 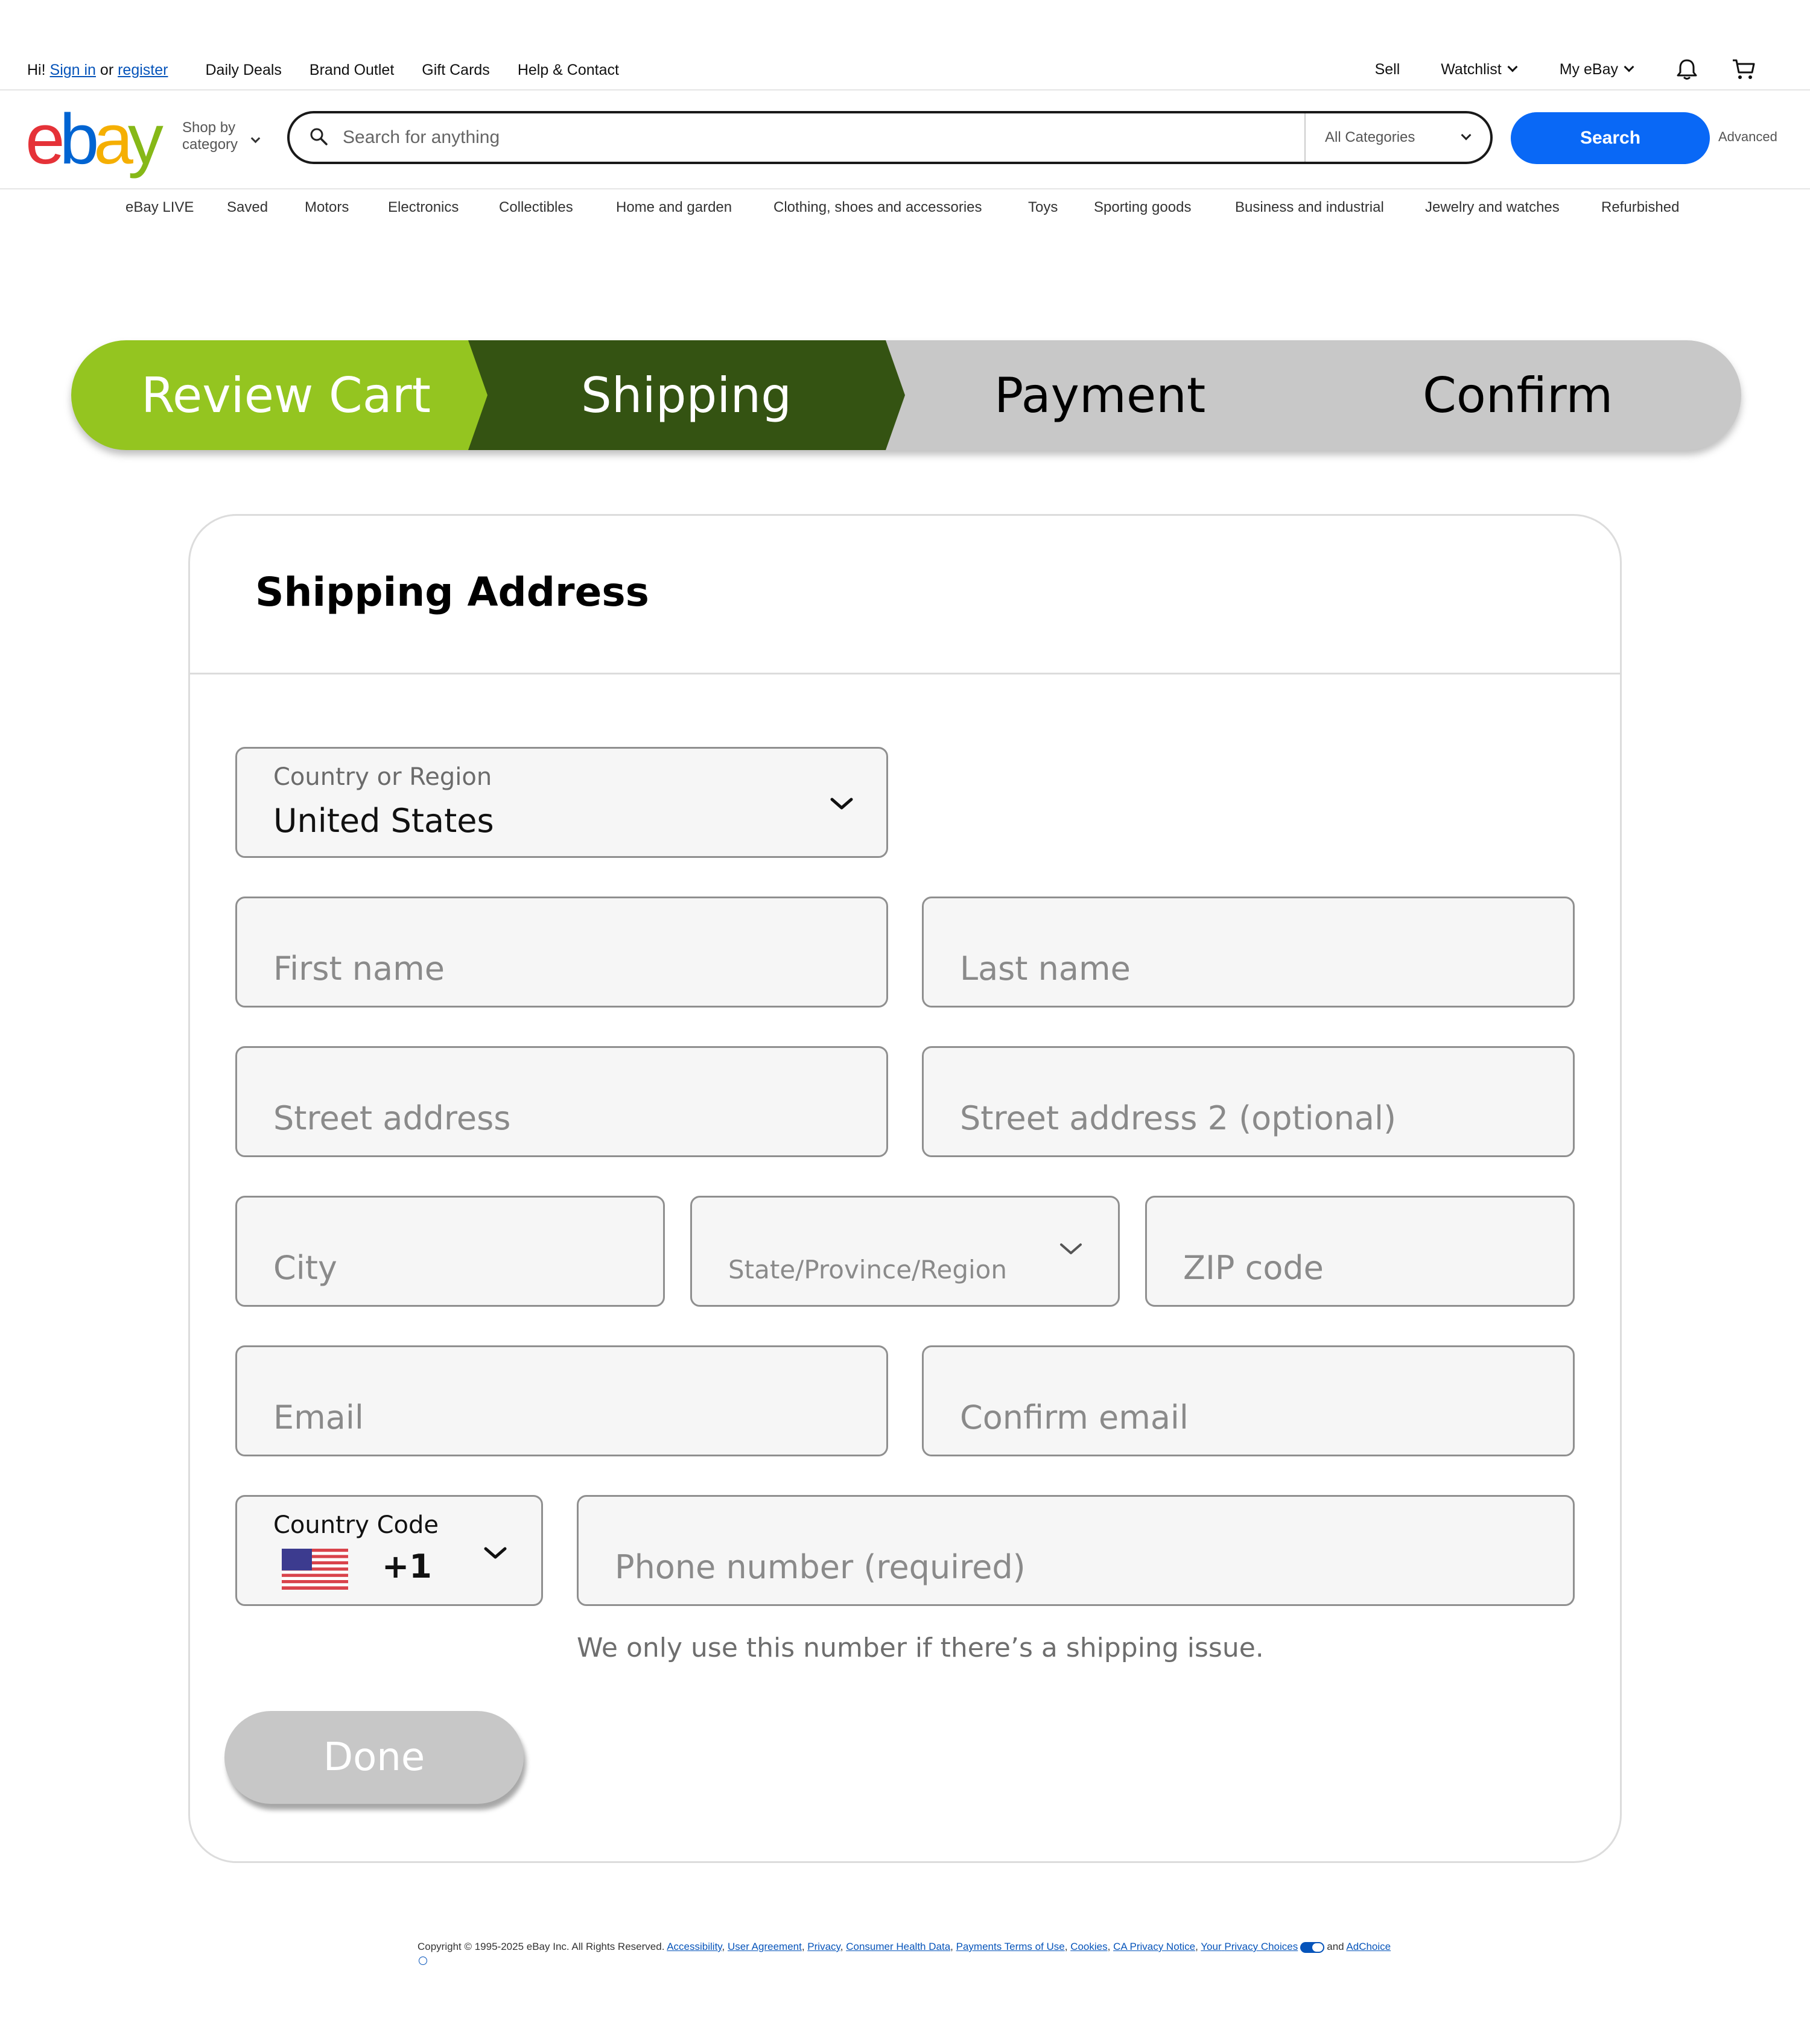 I want to click on city-placeholder: City, so click(x=305, y=1268).